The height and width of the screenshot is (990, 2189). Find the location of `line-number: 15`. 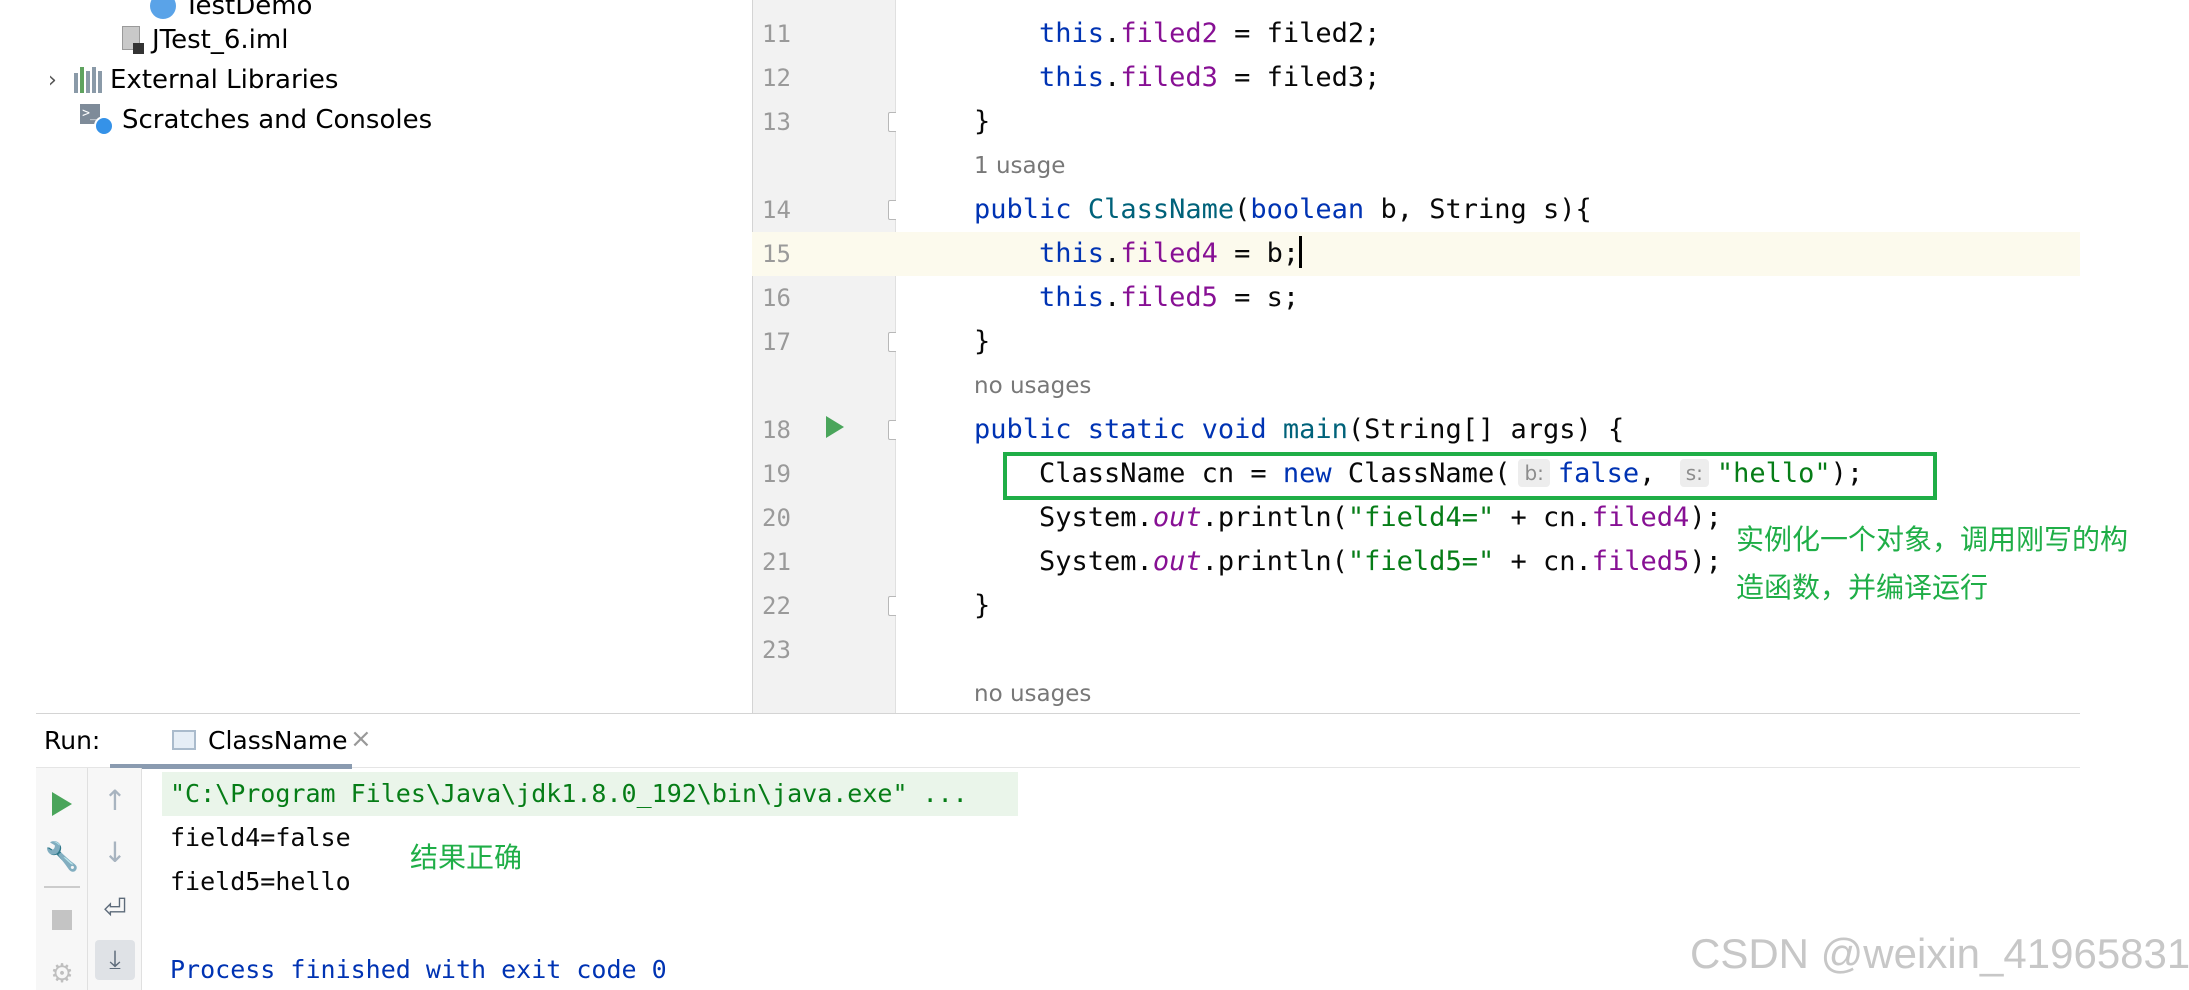

line-number: 15 is located at coordinates (776, 254).